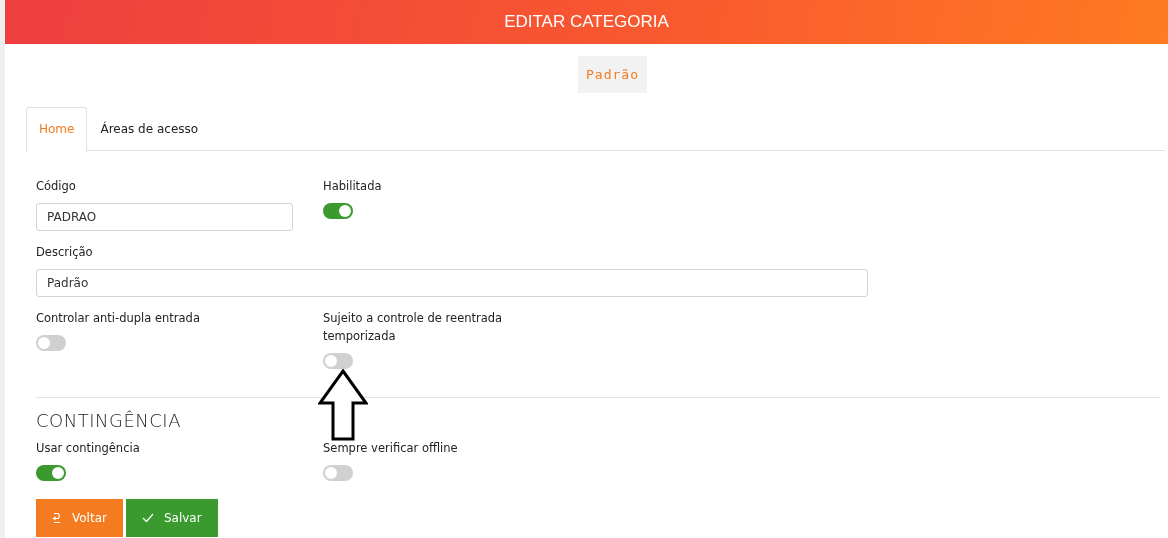 Image resolution: width=1168 pixels, height=538 pixels. What do you see at coordinates (109, 420) in the screenshot?
I see `section-title: CONTINGÊNCIA` at bounding box center [109, 420].